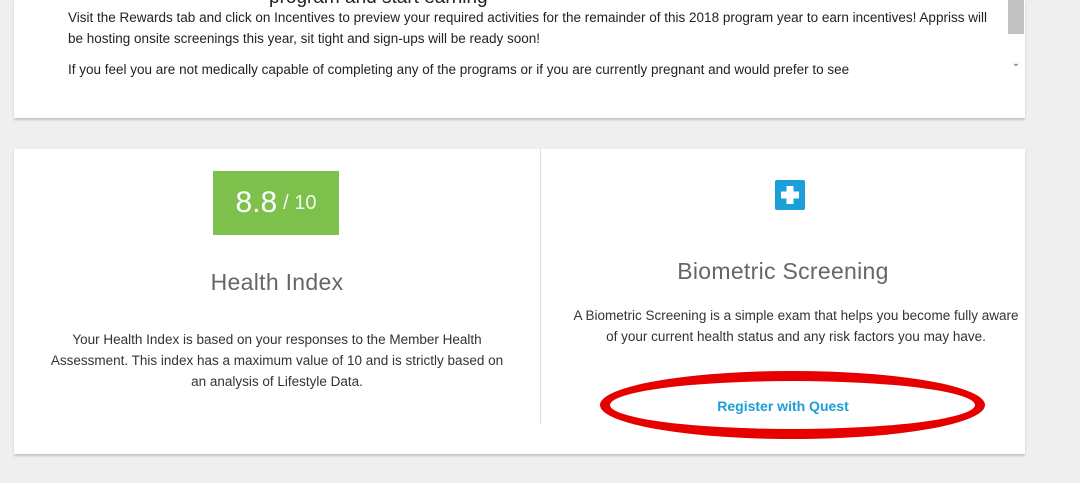 This screenshot has width=1080, height=483. I want to click on health-index-title: Health Index, so click(277, 282).